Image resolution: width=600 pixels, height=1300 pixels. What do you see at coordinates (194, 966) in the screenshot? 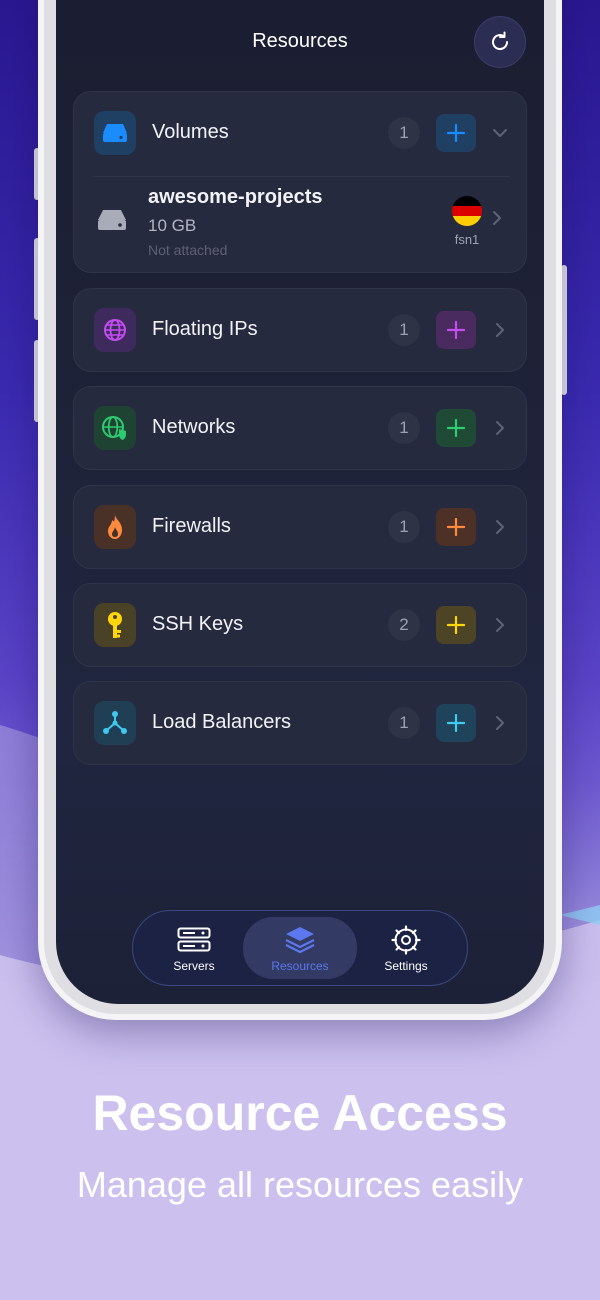
I see `tab-label: Servers` at bounding box center [194, 966].